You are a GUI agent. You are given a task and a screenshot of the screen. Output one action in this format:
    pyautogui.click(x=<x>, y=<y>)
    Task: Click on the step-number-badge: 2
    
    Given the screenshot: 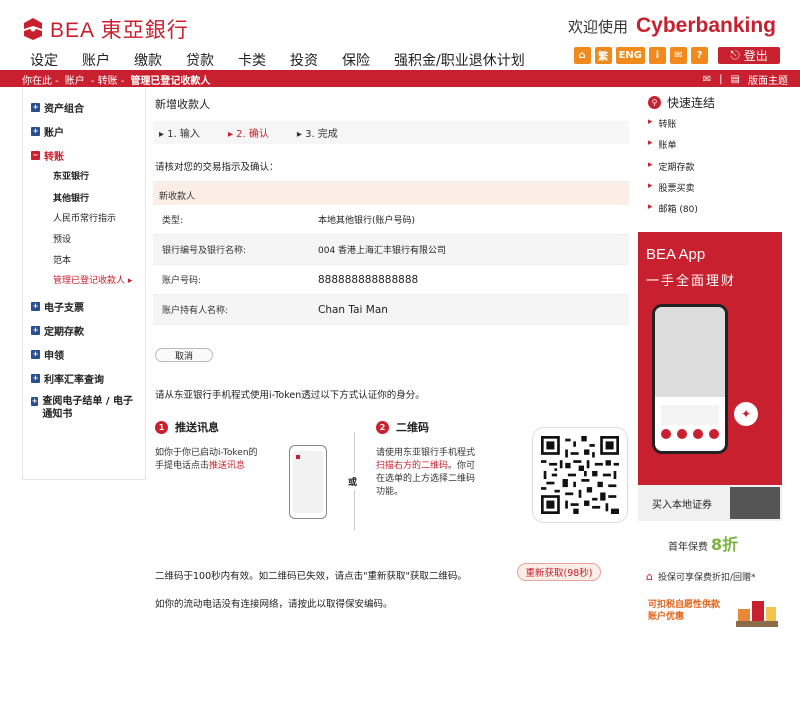 What is the action you would take?
    pyautogui.click(x=382, y=427)
    